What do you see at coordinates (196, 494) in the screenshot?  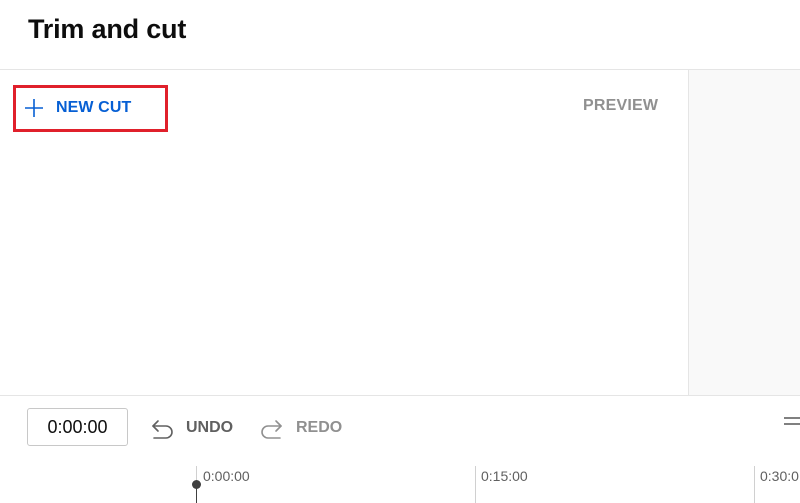 I see `playhead-line` at bounding box center [196, 494].